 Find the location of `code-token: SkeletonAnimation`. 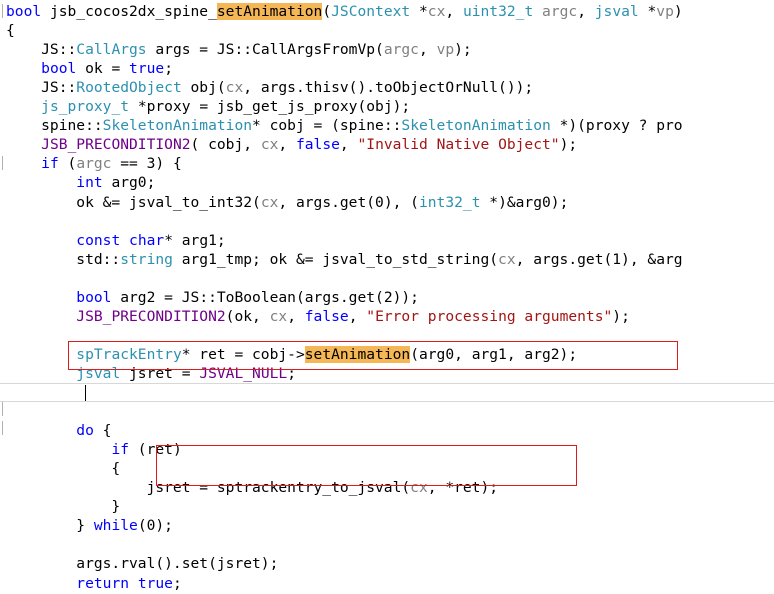

code-token: SkeletonAnimation is located at coordinates (177, 126).